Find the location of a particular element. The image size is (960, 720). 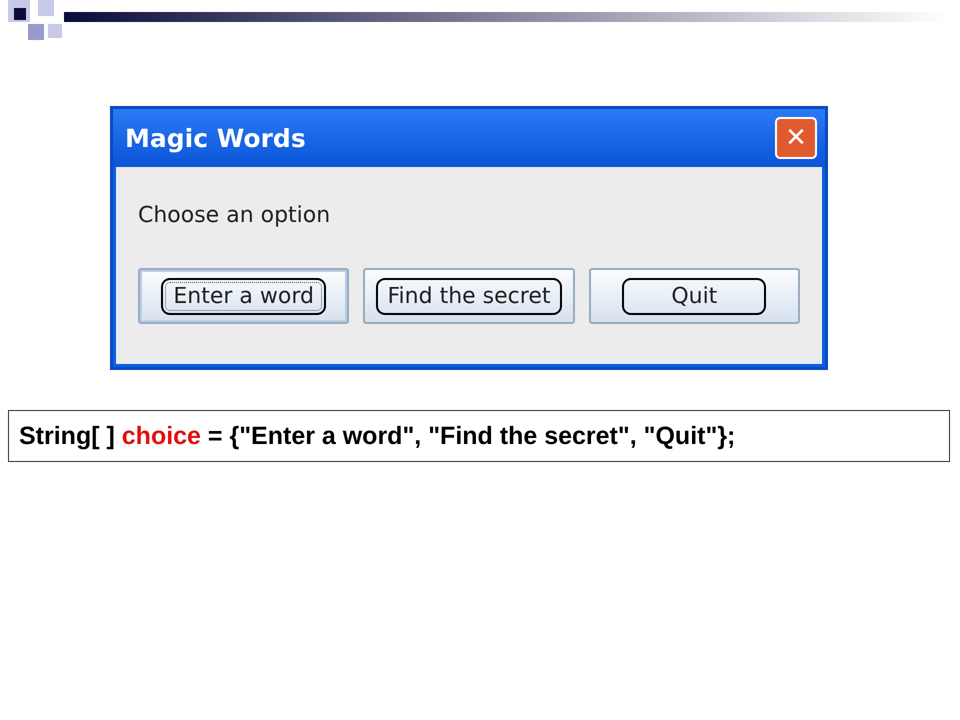

option-button: Find the secret is located at coordinates (469, 296).